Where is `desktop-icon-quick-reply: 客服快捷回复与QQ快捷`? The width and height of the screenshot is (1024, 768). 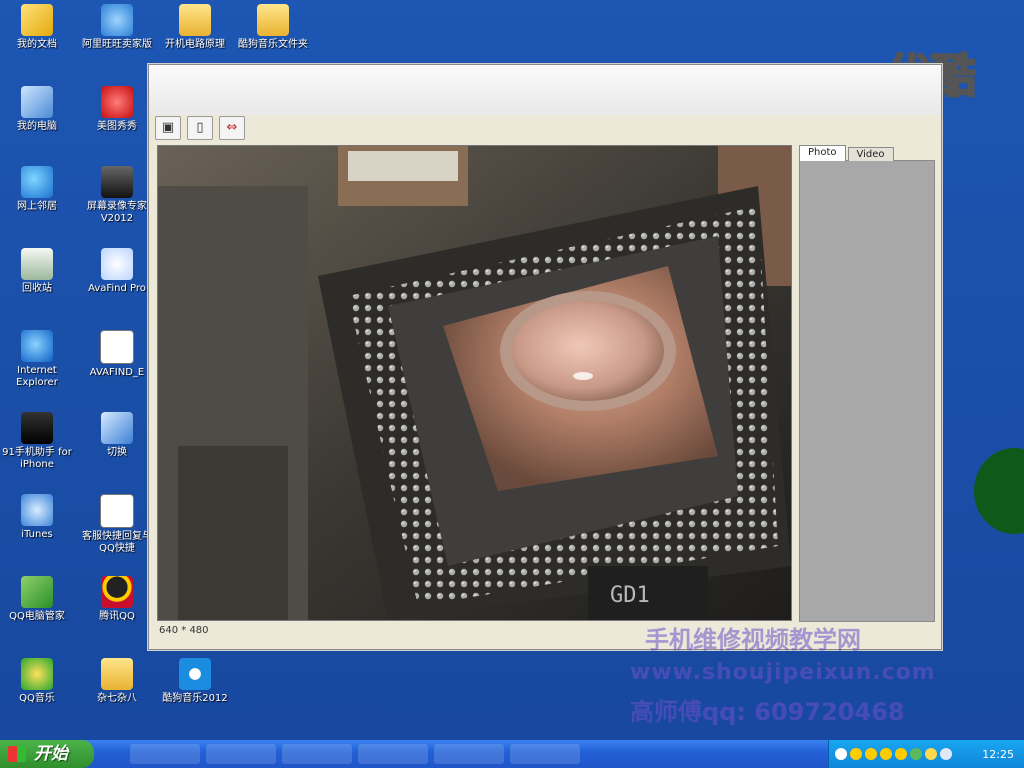
desktop-icon-quick-reply: 客服快捷回复与QQ快捷 is located at coordinates (117, 524).